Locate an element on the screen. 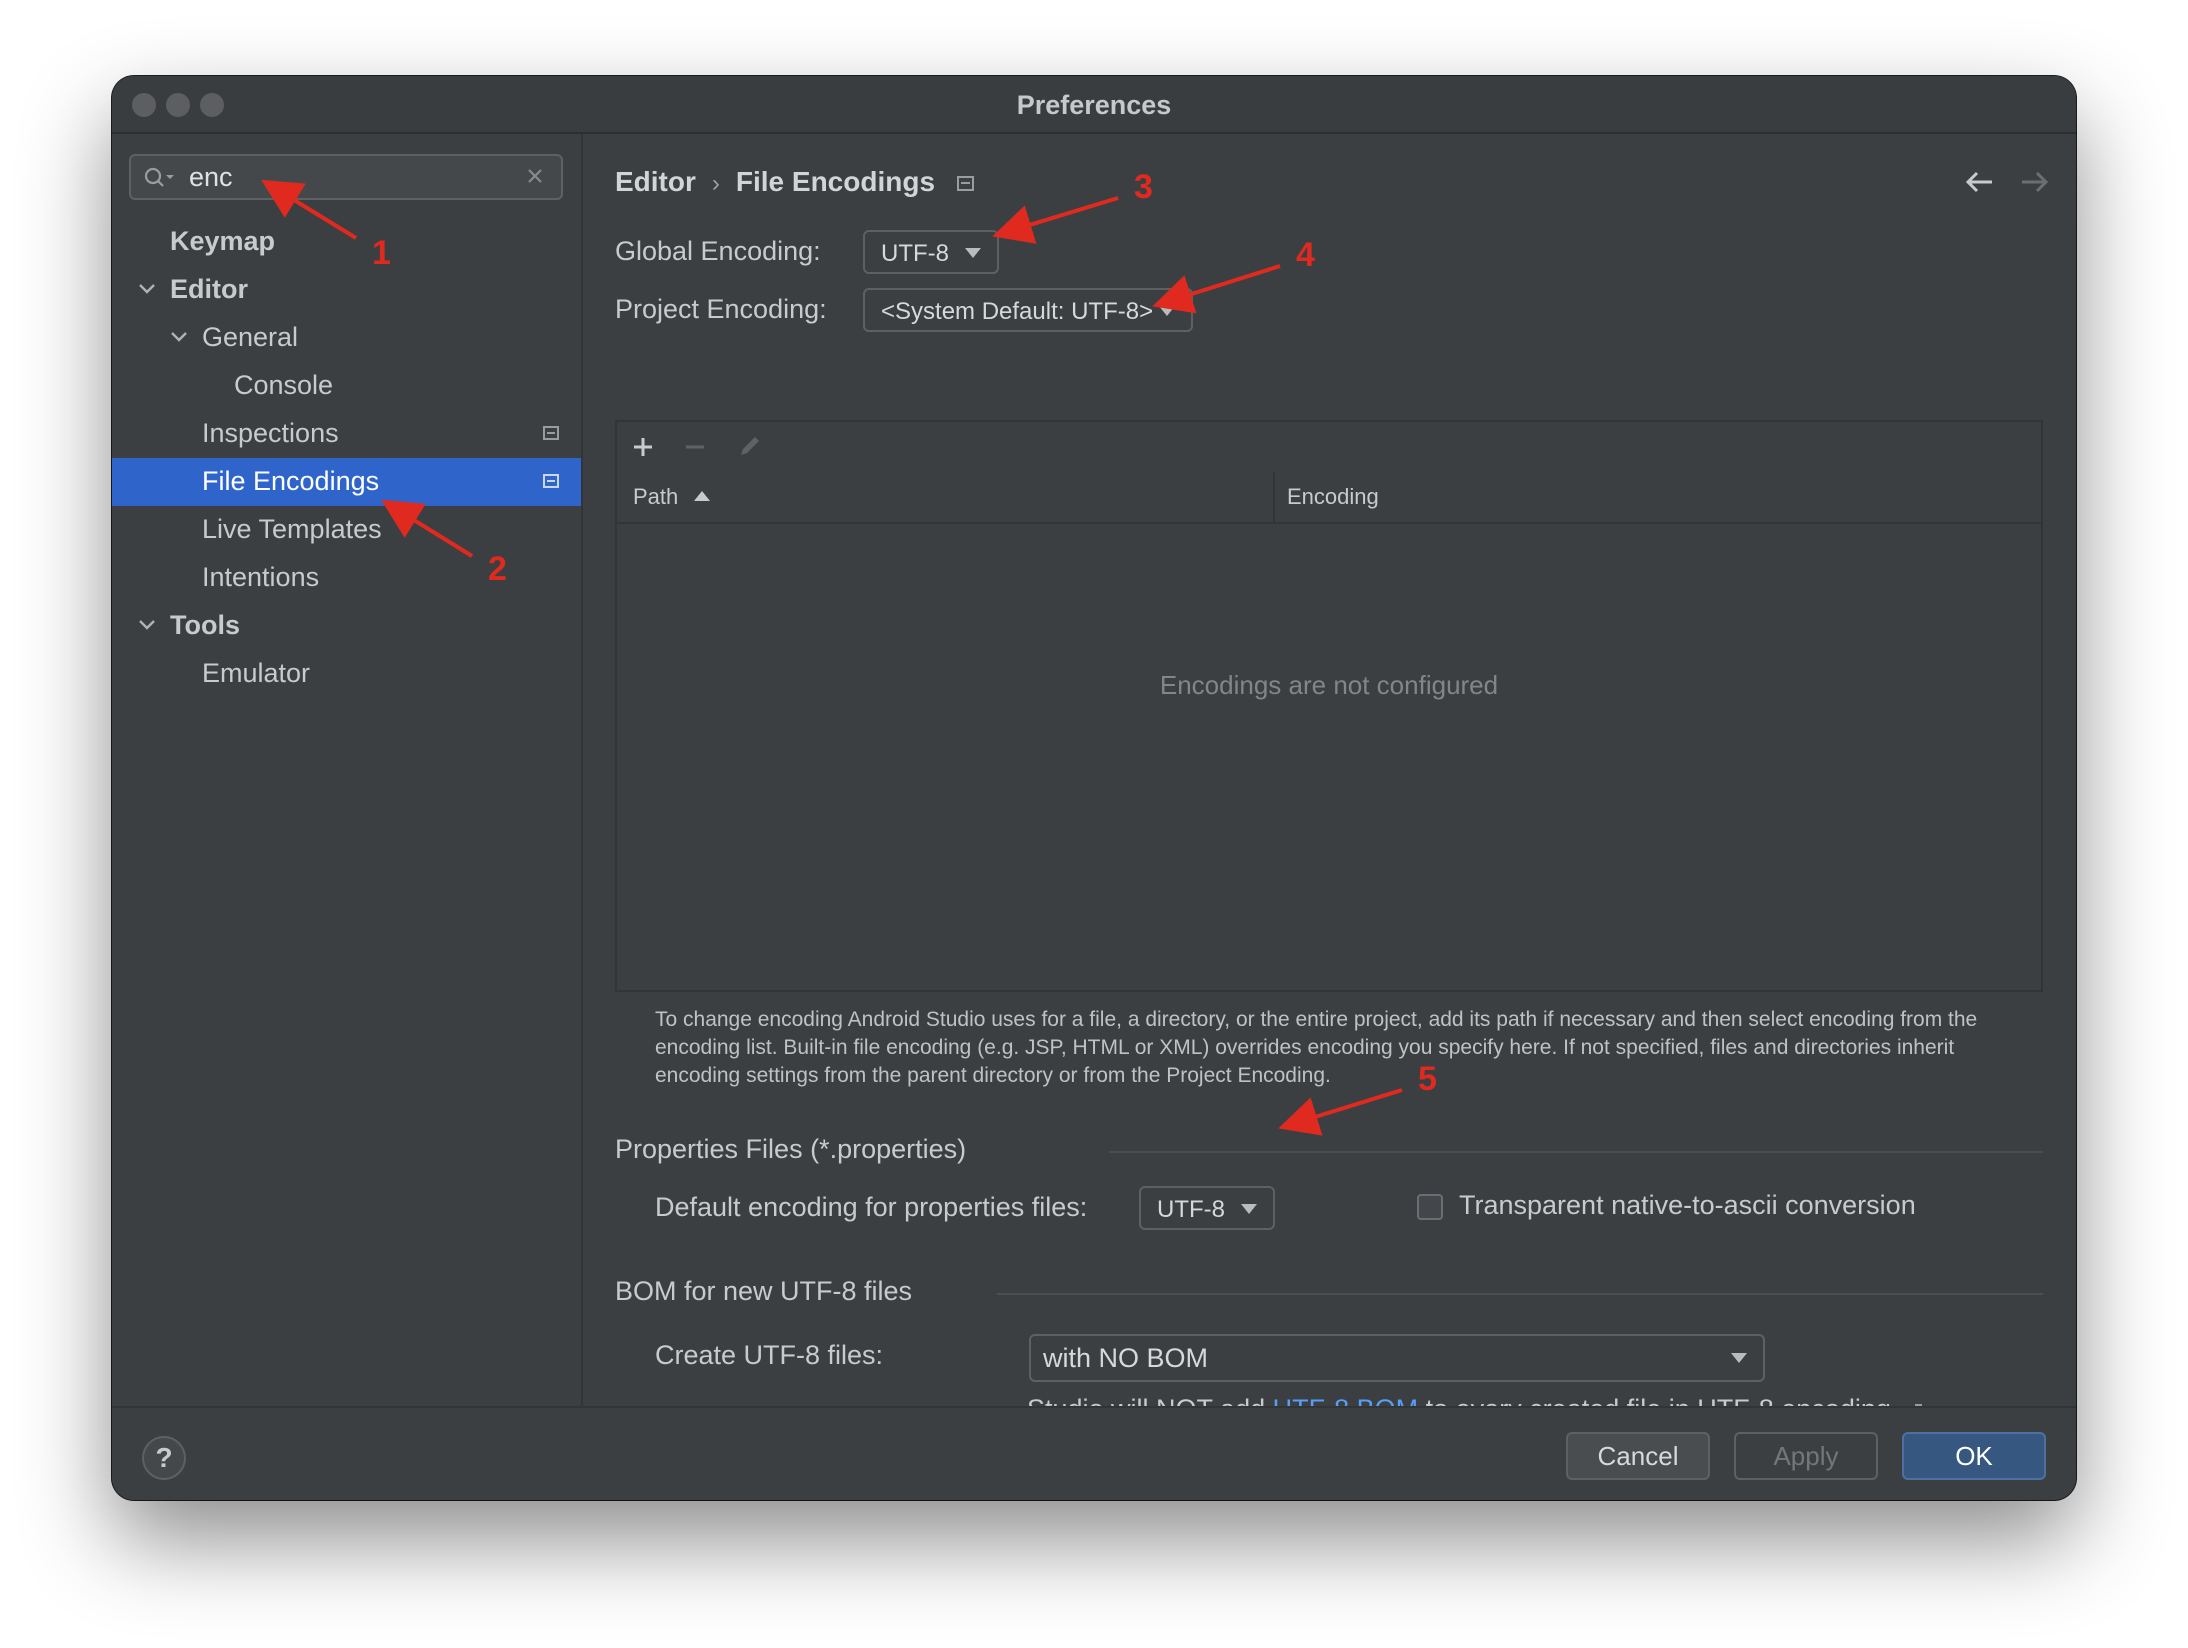 The image size is (2188, 1648). annotation-label-4: 4 is located at coordinates (1305, 255).